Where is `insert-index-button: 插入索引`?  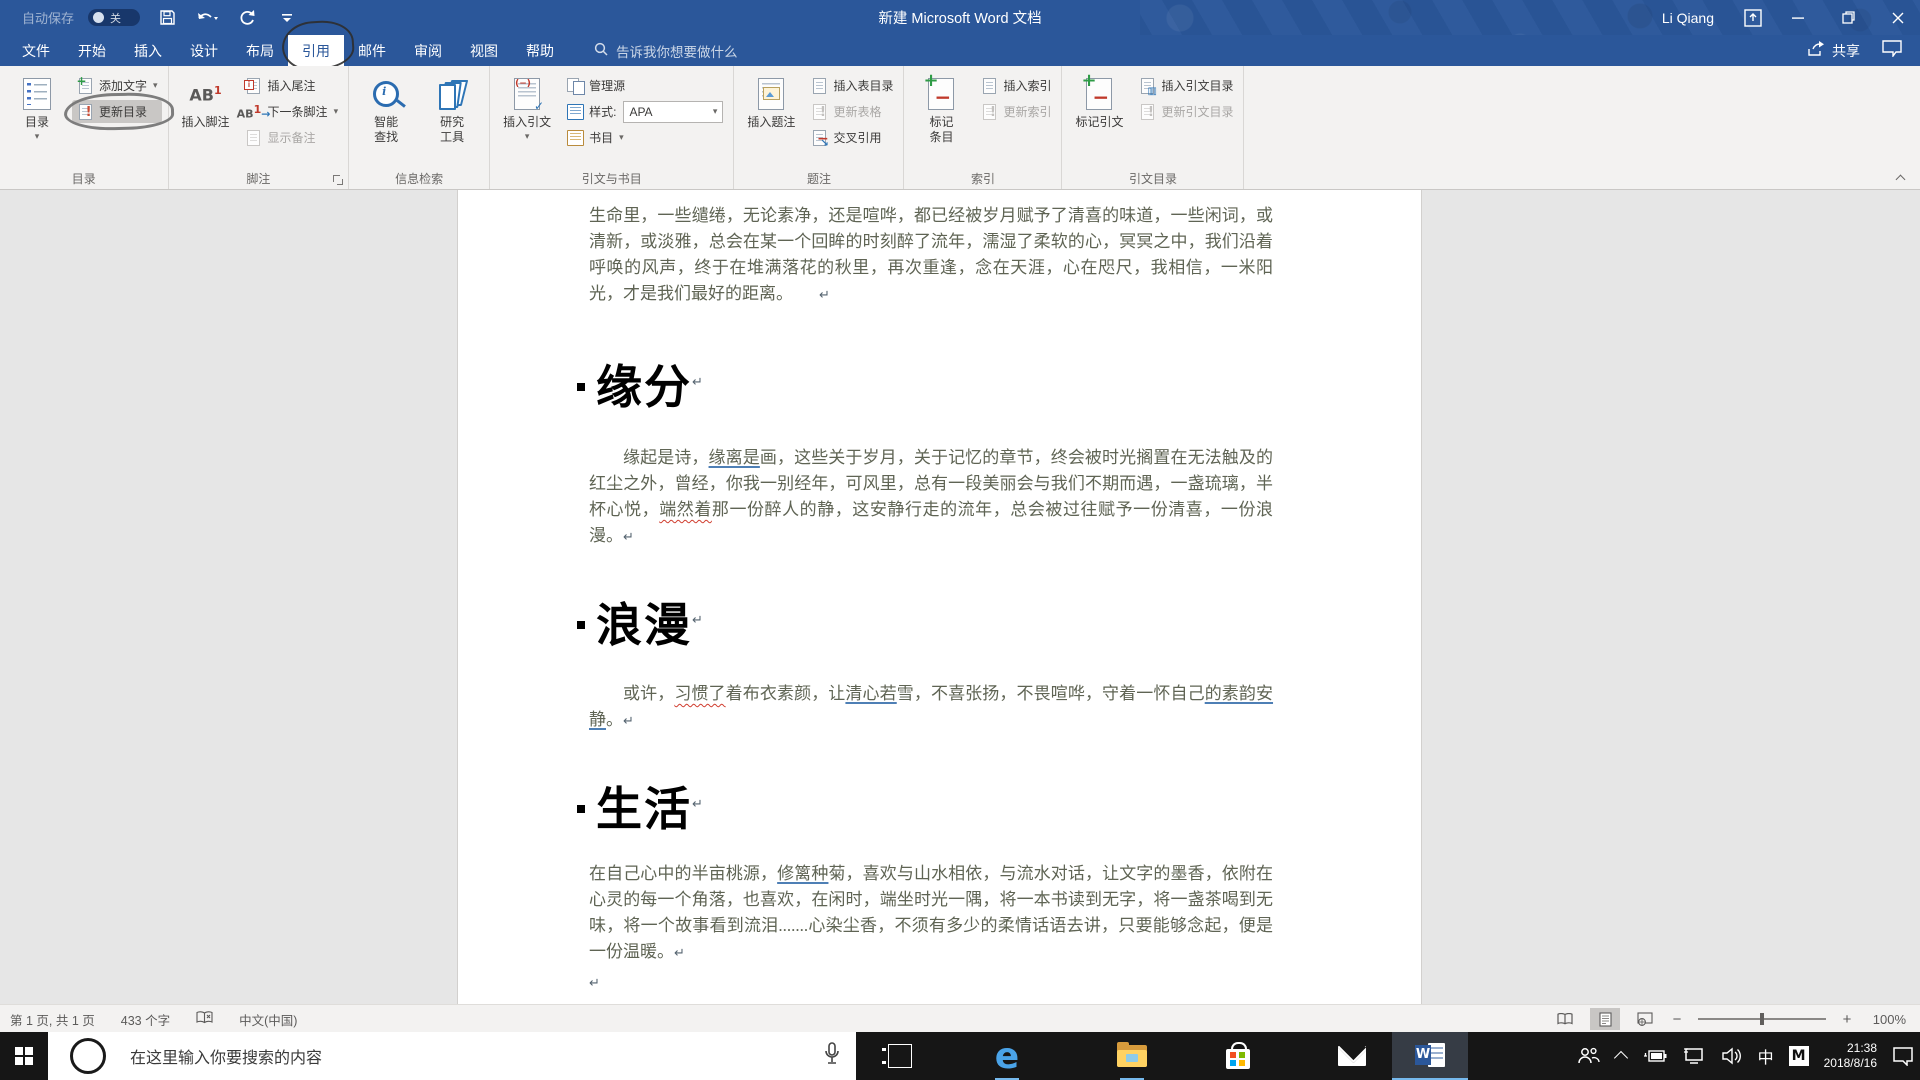
insert-index-button: 插入索引 is located at coordinates (1015, 85).